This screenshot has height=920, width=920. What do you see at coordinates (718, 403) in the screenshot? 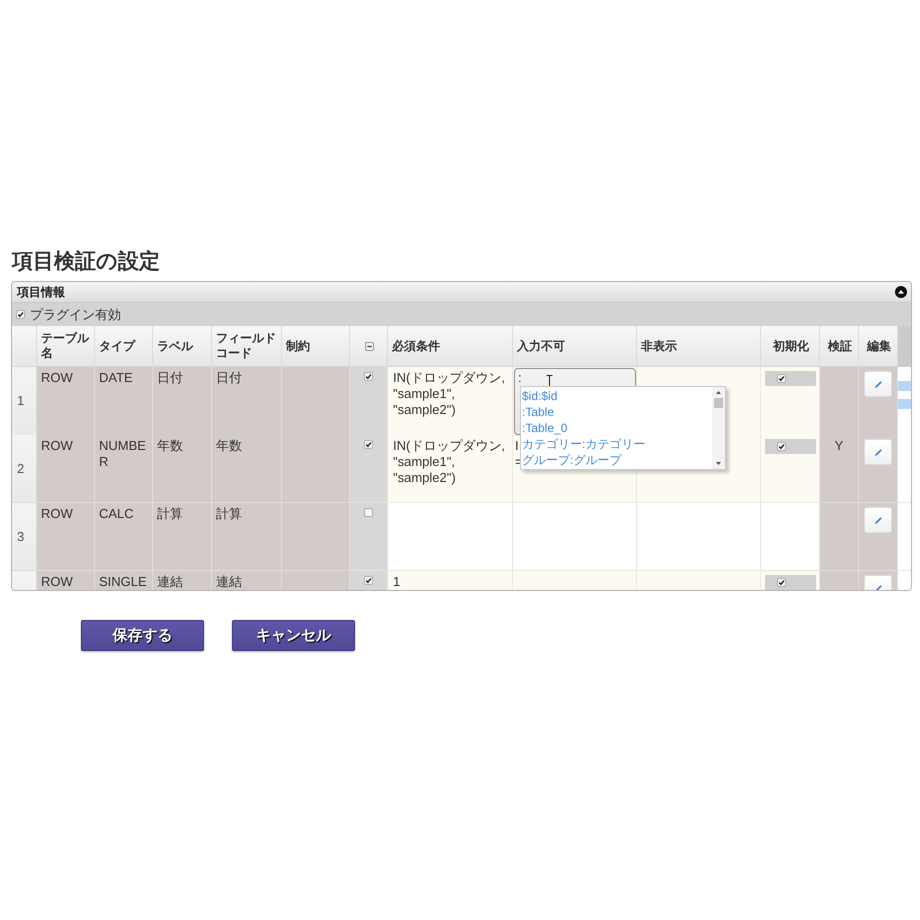
I see `scrollbar-thumb` at bounding box center [718, 403].